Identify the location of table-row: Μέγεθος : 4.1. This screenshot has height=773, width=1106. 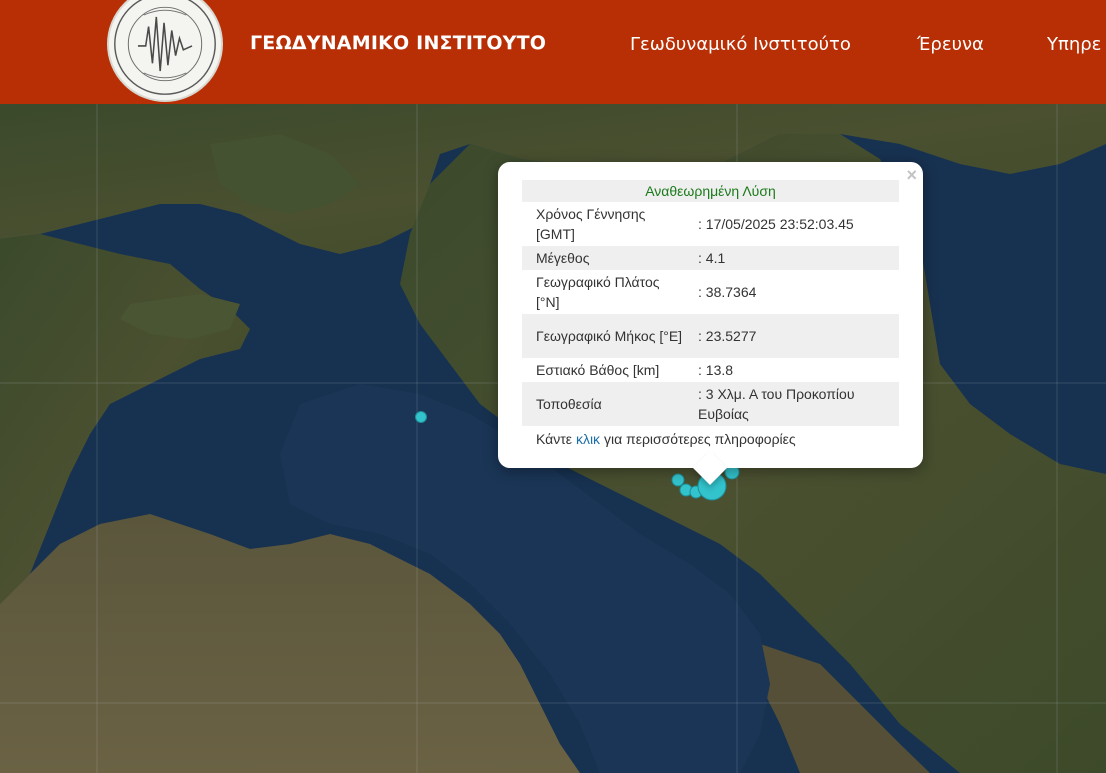
(710, 258).